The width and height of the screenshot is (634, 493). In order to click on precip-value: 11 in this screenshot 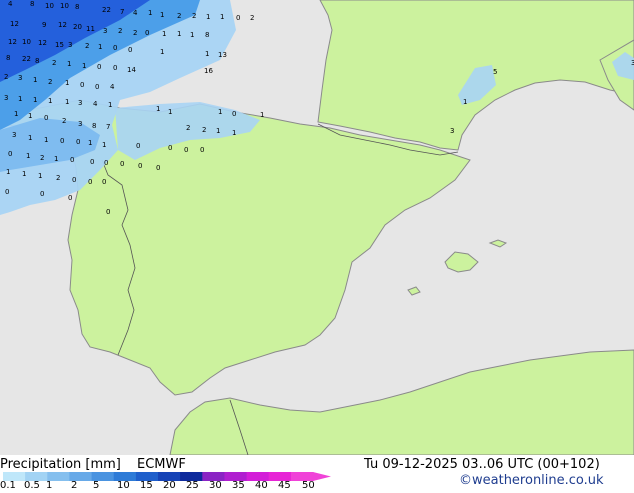, I will do `click(90, 29)`.